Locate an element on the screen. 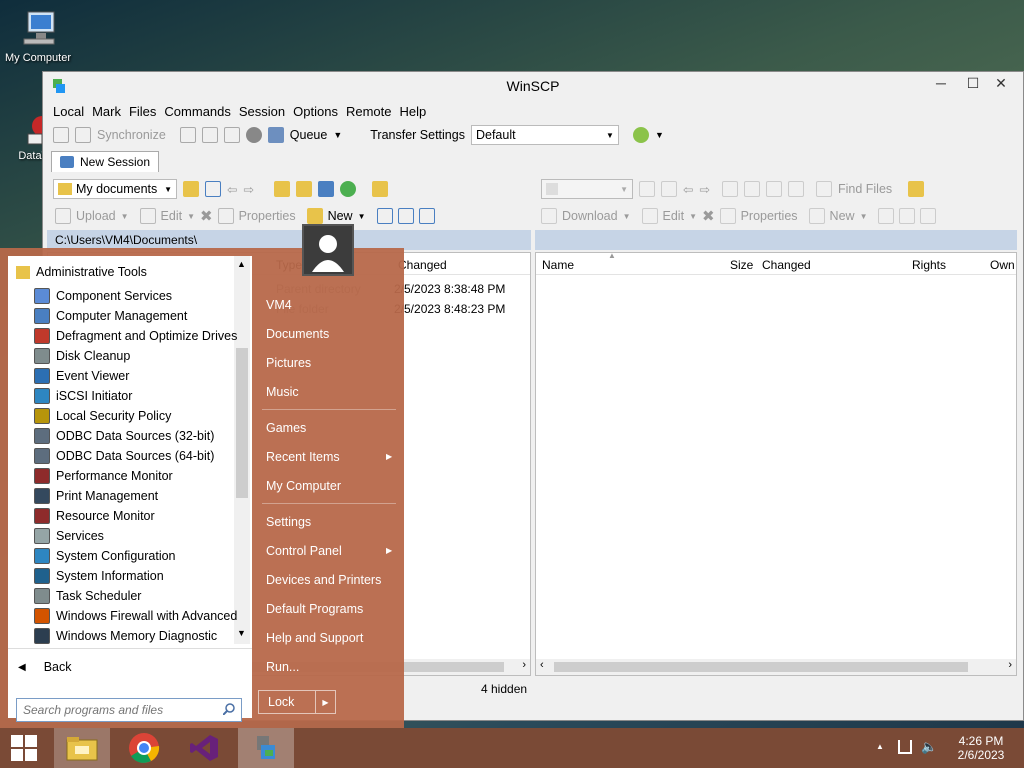 The height and width of the screenshot is (768, 1024). putty-icon is located at coordinates (209, 135).